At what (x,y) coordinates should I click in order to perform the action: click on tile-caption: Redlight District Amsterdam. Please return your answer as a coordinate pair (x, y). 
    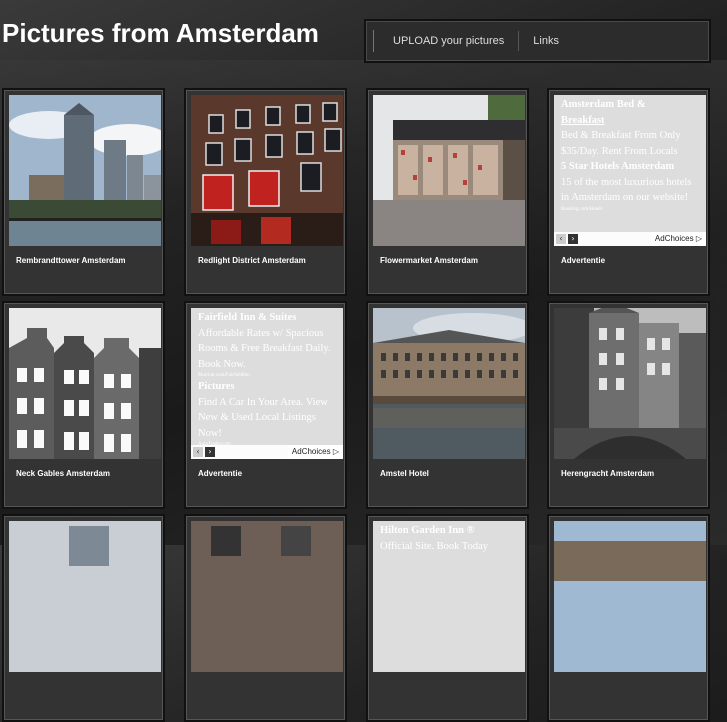
    Looking at the image, I should click on (252, 260).